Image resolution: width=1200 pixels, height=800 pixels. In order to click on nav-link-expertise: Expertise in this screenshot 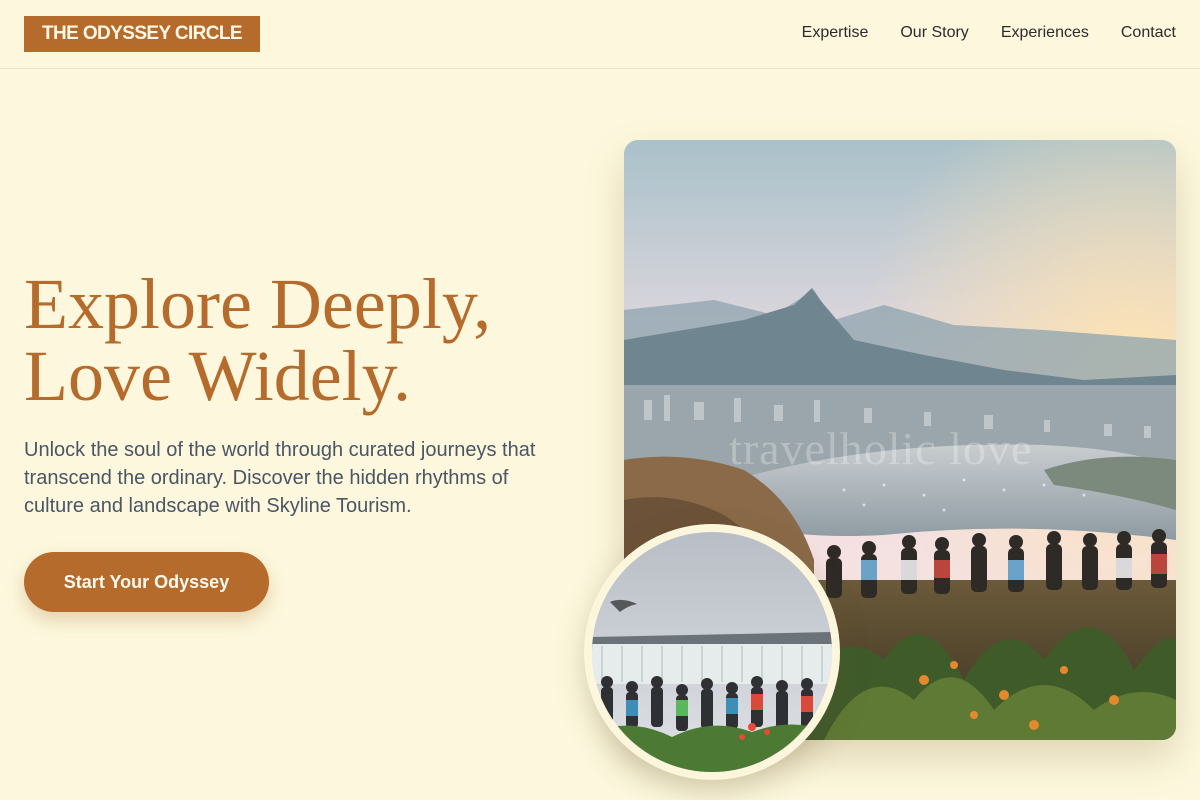, I will do `click(835, 33)`.